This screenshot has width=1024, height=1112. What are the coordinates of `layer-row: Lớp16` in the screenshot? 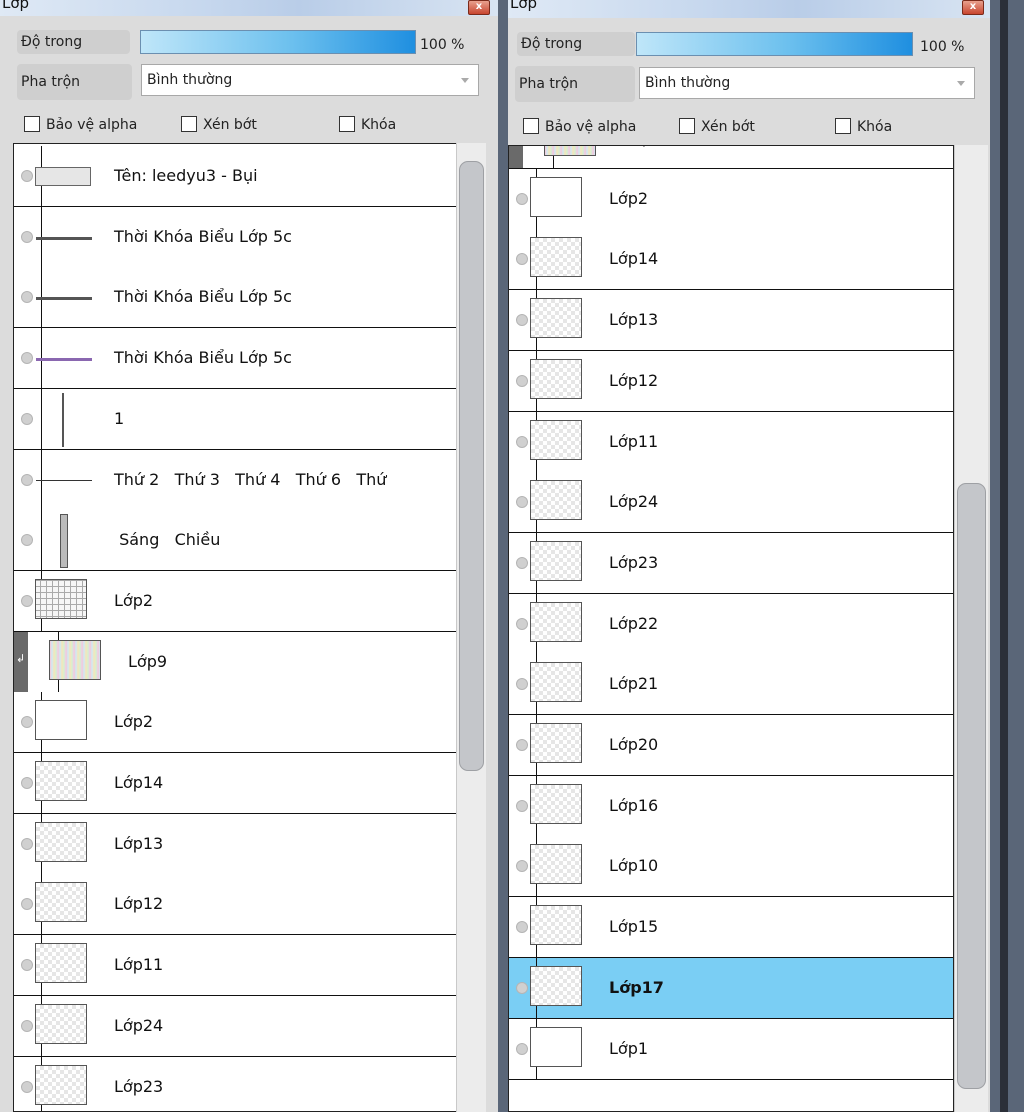 It's located at (731, 806).